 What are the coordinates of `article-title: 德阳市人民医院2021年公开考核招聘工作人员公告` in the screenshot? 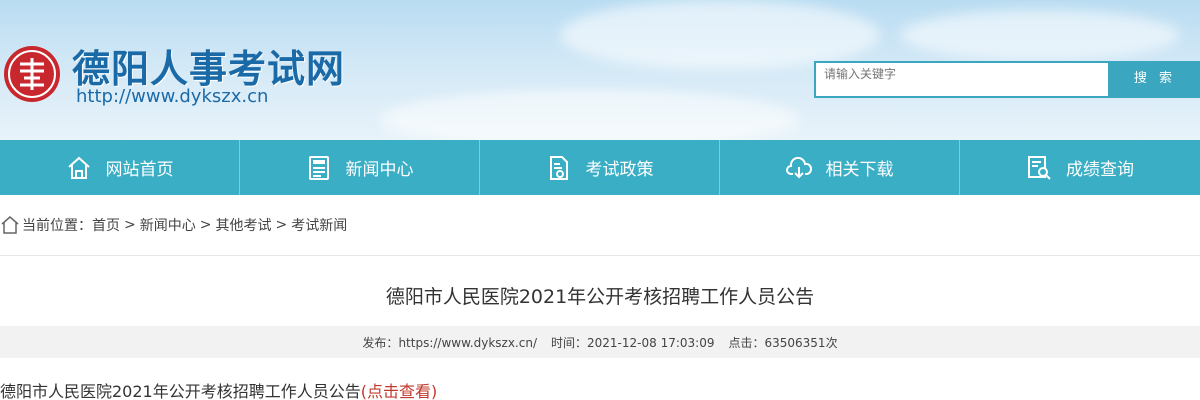 It's located at (600, 297).